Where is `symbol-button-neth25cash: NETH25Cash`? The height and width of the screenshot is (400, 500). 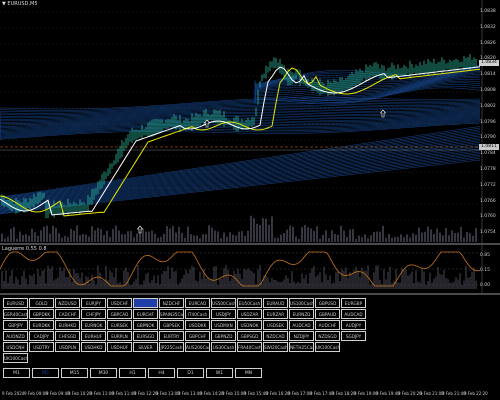
symbol-button-neth25cash: NETH25Cash is located at coordinates (301, 347).